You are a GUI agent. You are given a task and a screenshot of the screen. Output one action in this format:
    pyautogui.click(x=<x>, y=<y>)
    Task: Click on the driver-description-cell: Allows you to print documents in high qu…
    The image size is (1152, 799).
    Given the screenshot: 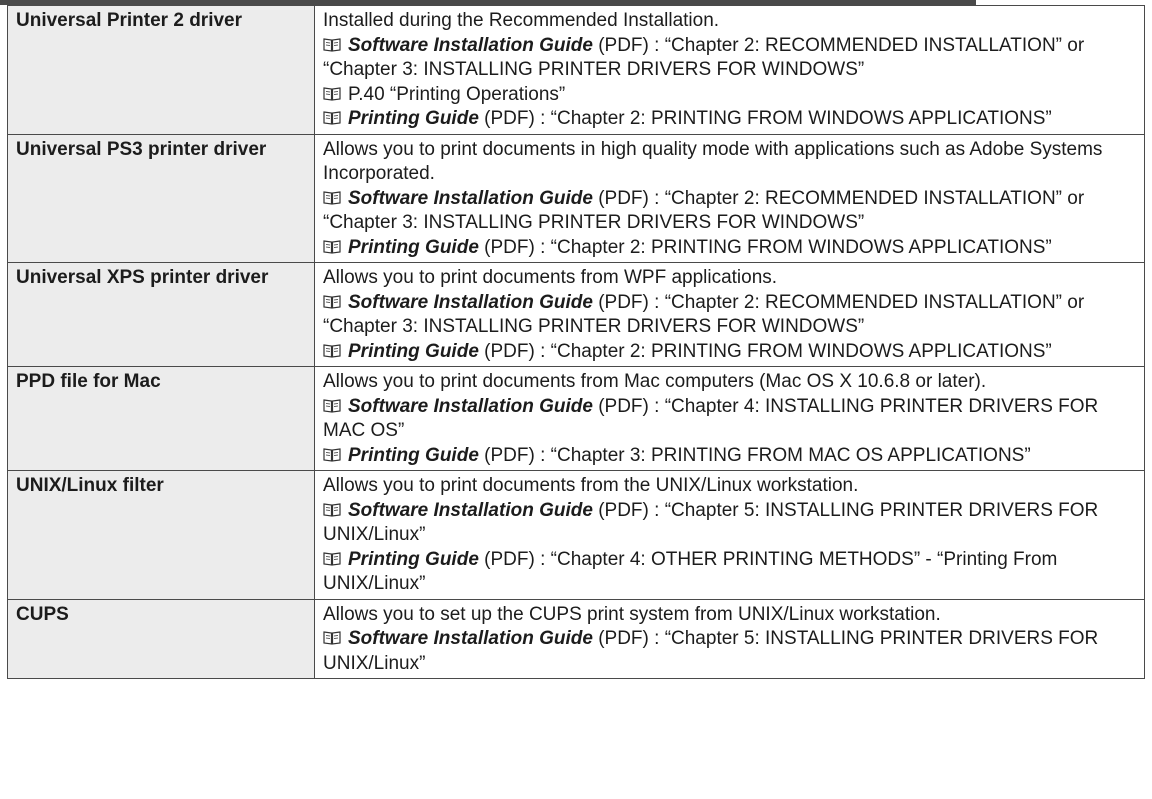 What is the action you would take?
    pyautogui.click(x=729, y=198)
    